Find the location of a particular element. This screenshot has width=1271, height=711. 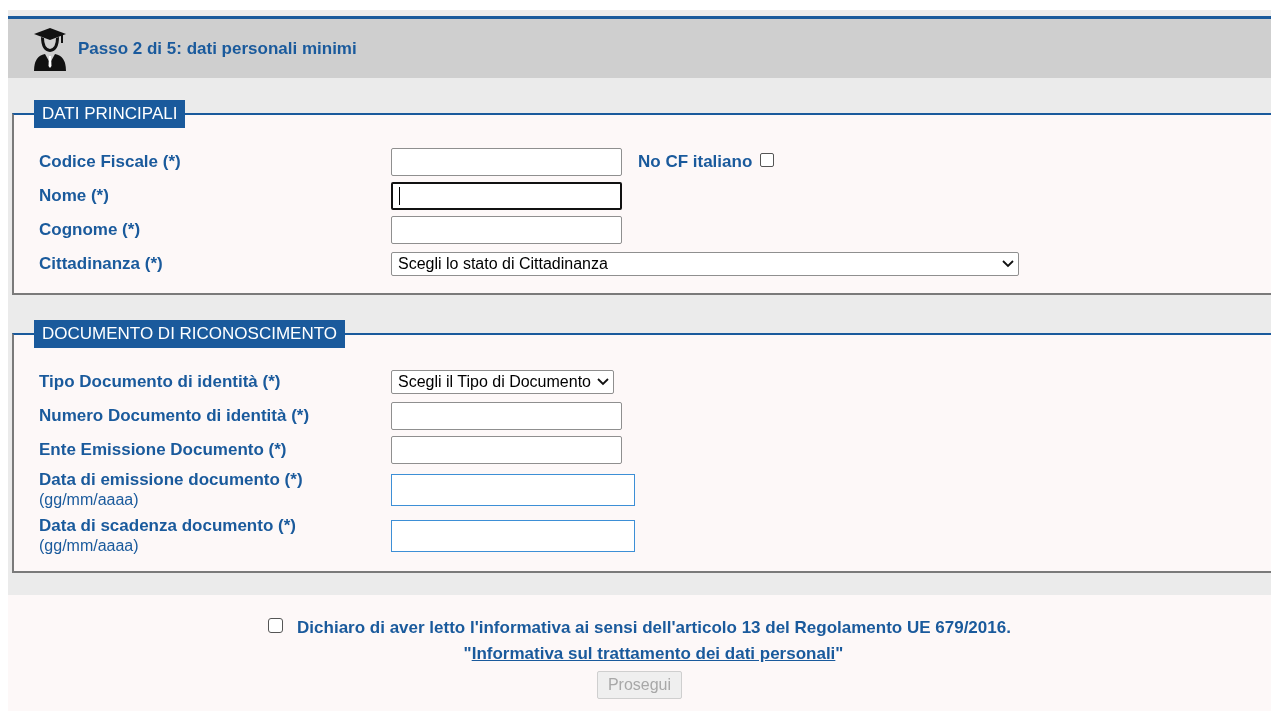

field-label: Ente Emissione Documento (*) is located at coordinates (163, 450).